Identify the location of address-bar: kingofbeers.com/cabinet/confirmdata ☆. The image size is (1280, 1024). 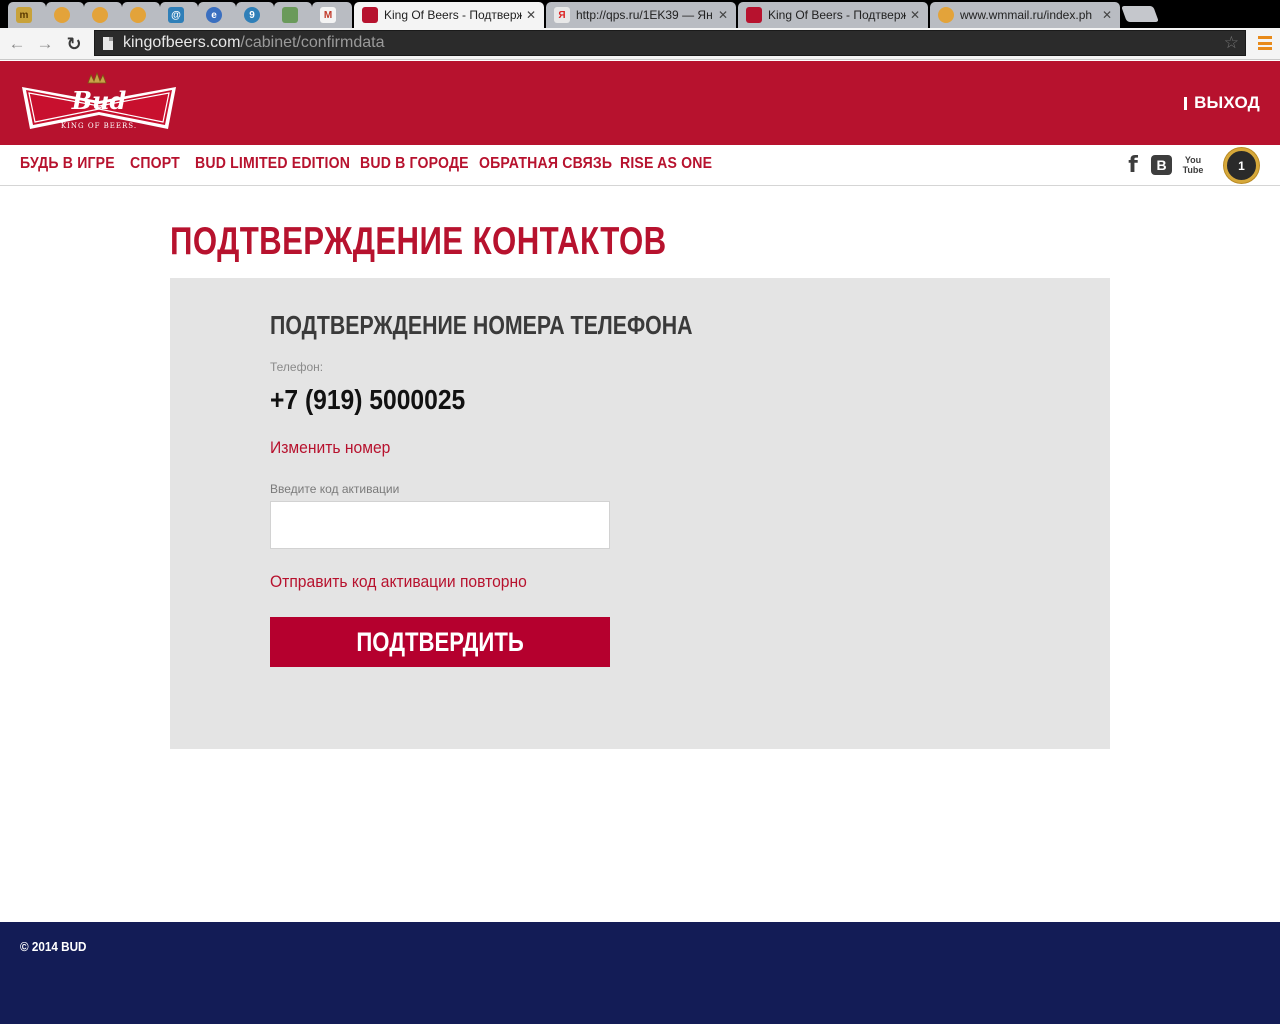
(670, 43).